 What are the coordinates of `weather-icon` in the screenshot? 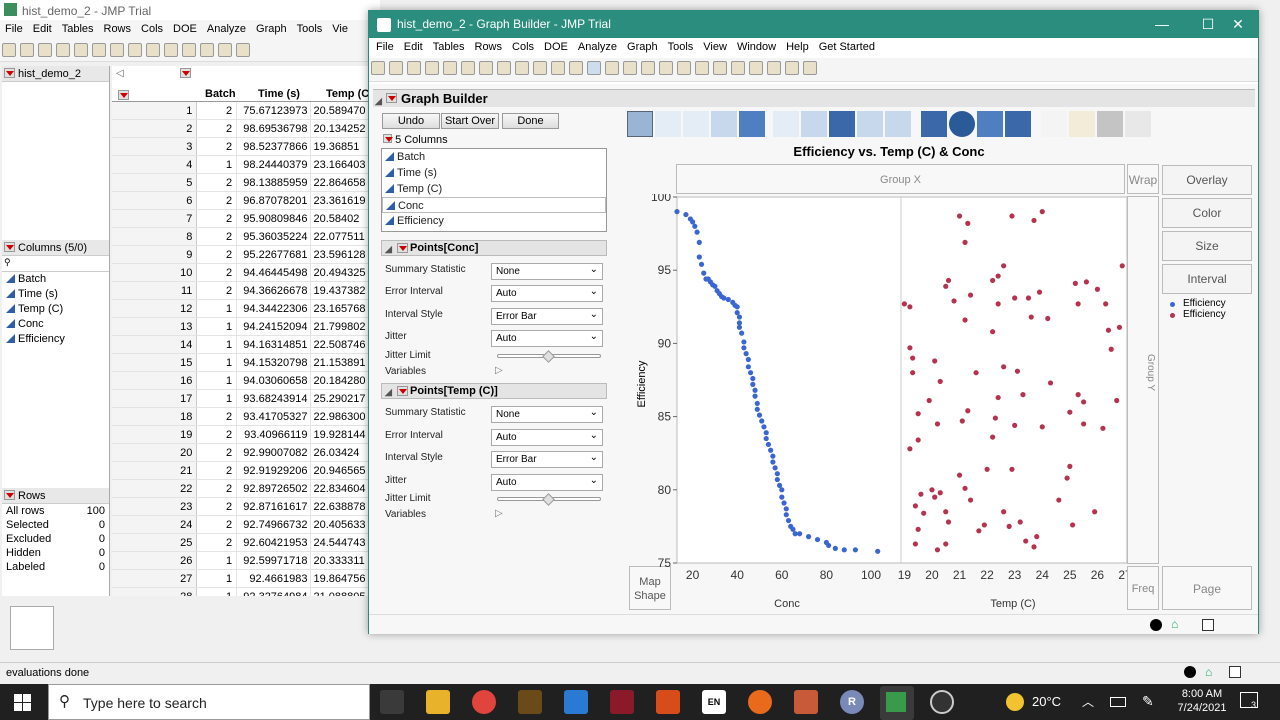 It's located at (1015, 702).